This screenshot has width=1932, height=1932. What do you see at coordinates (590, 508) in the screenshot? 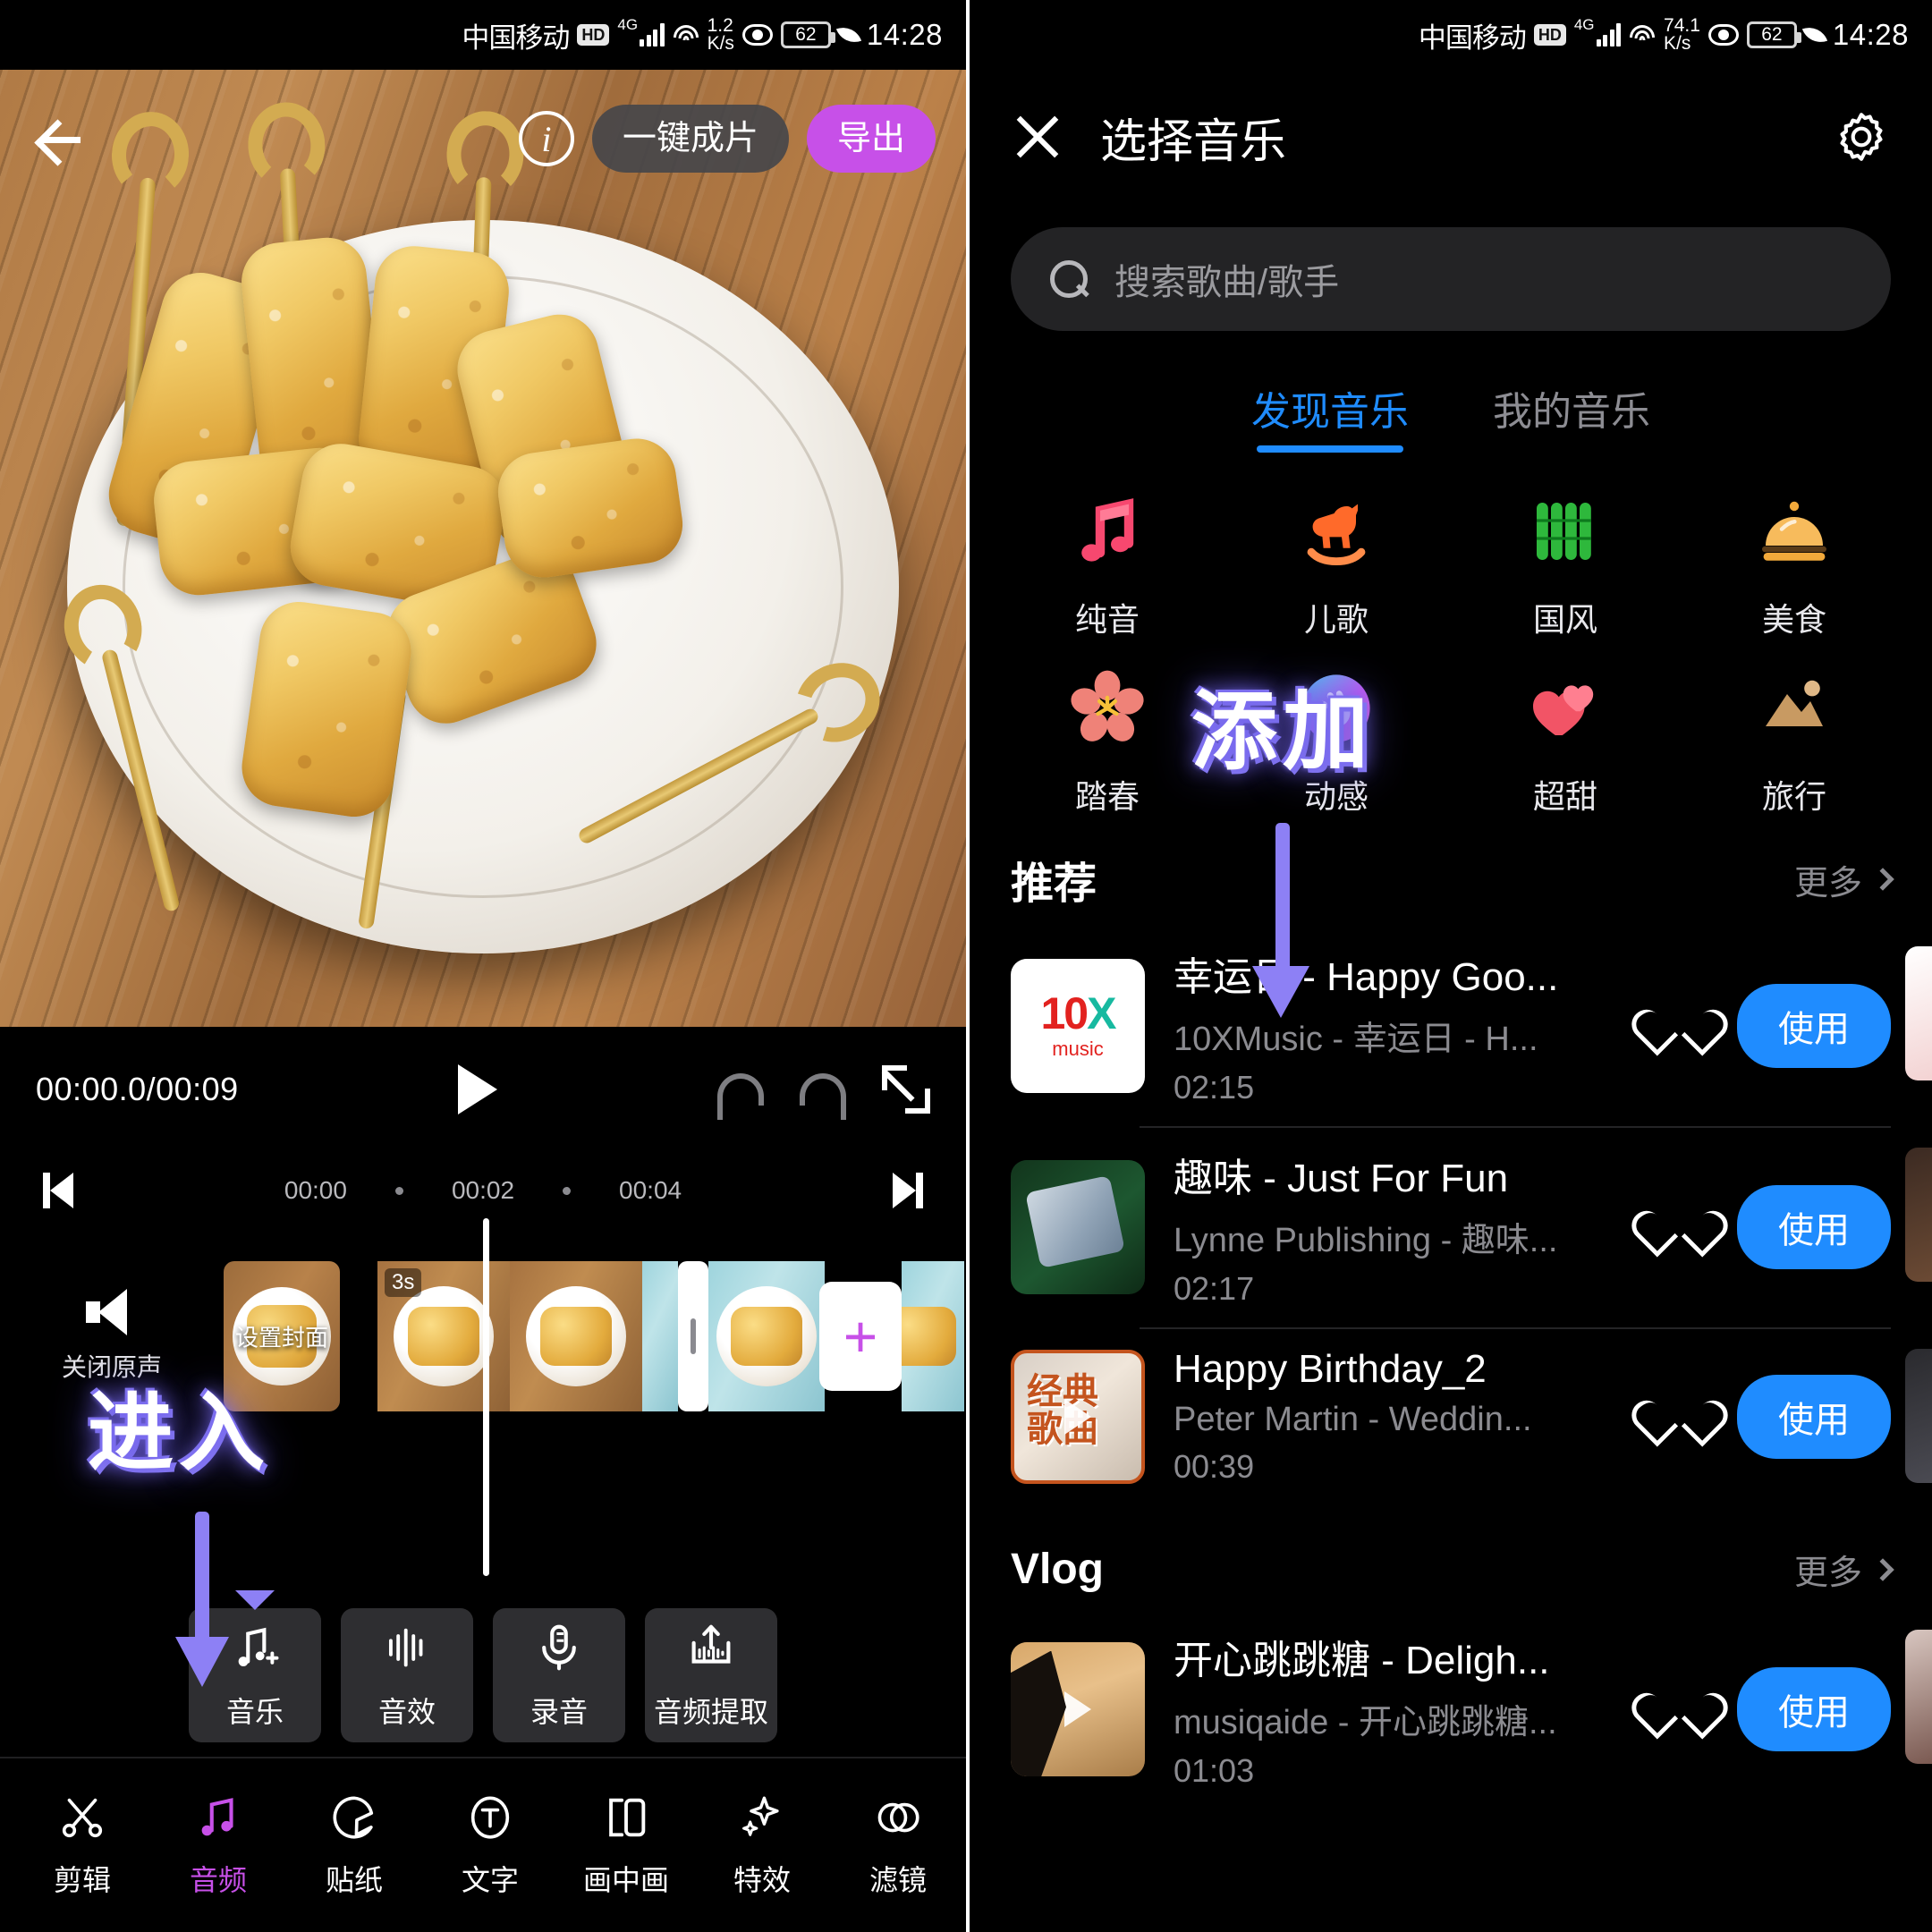
I see `fried-food-piece` at bounding box center [590, 508].